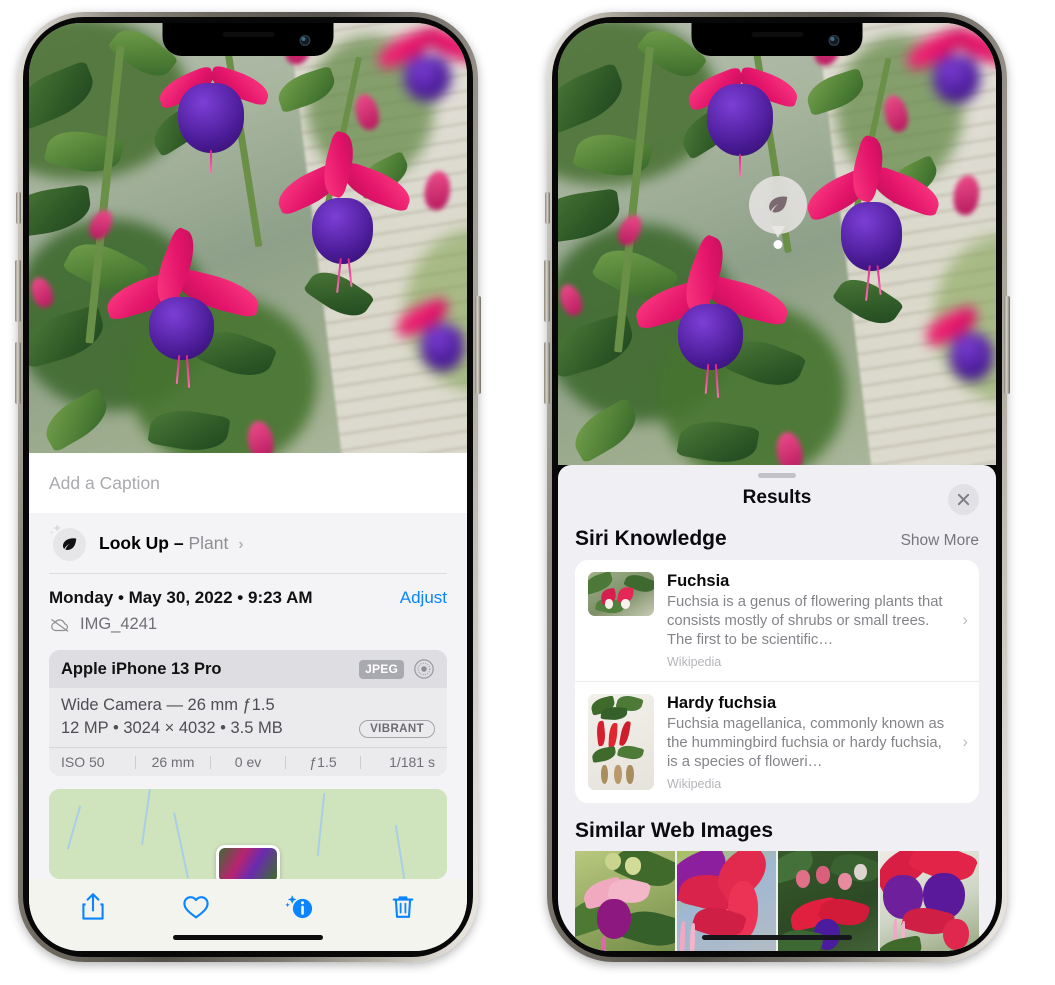 This screenshot has width=1055, height=985. I want to click on delete-button, so click(403, 907).